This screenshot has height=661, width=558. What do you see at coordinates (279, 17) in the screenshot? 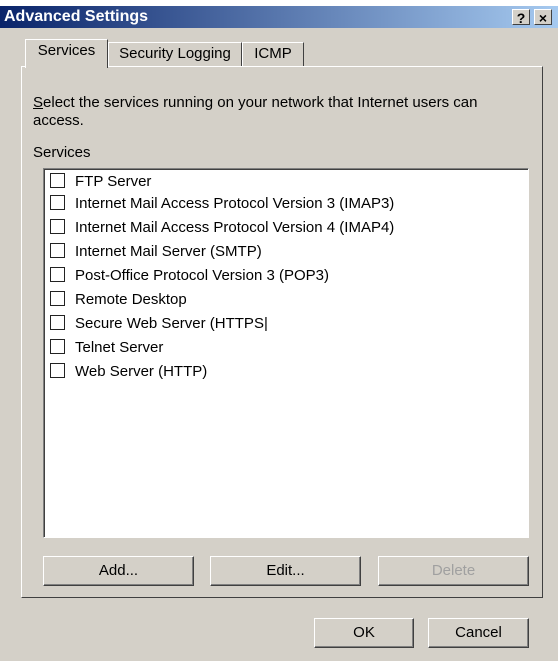
I see `title-bar: Advanced Settings ? ×` at bounding box center [279, 17].